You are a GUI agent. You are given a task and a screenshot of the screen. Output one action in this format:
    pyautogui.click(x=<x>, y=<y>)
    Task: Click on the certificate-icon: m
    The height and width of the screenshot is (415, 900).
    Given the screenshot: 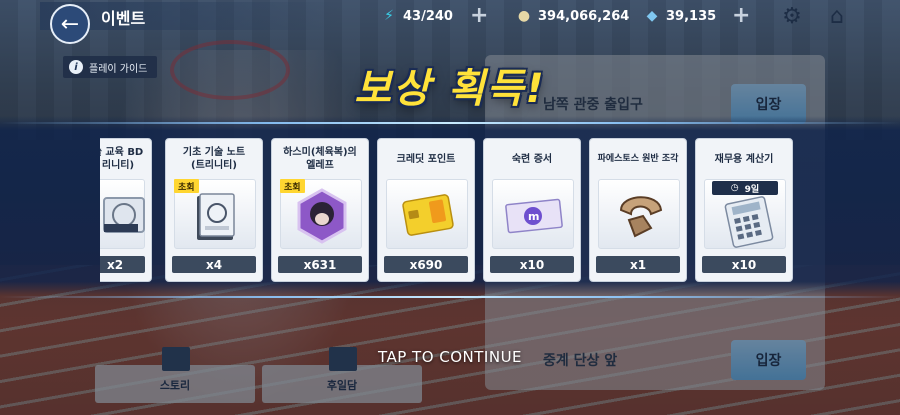 What is the action you would take?
    pyautogui.click(x=534, y=216)
    